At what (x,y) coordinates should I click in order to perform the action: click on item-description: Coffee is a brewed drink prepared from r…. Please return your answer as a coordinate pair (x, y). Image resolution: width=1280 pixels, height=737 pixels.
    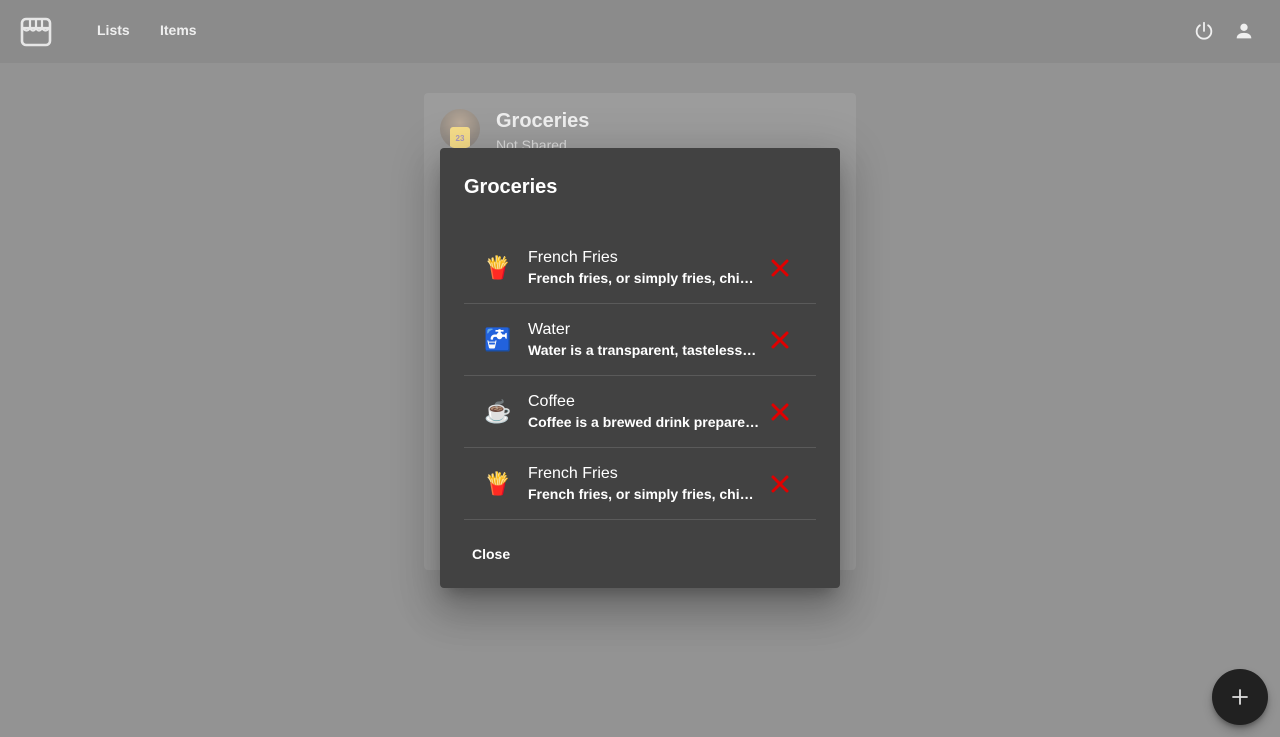
    Looking at the image, I should click on (644, 422).